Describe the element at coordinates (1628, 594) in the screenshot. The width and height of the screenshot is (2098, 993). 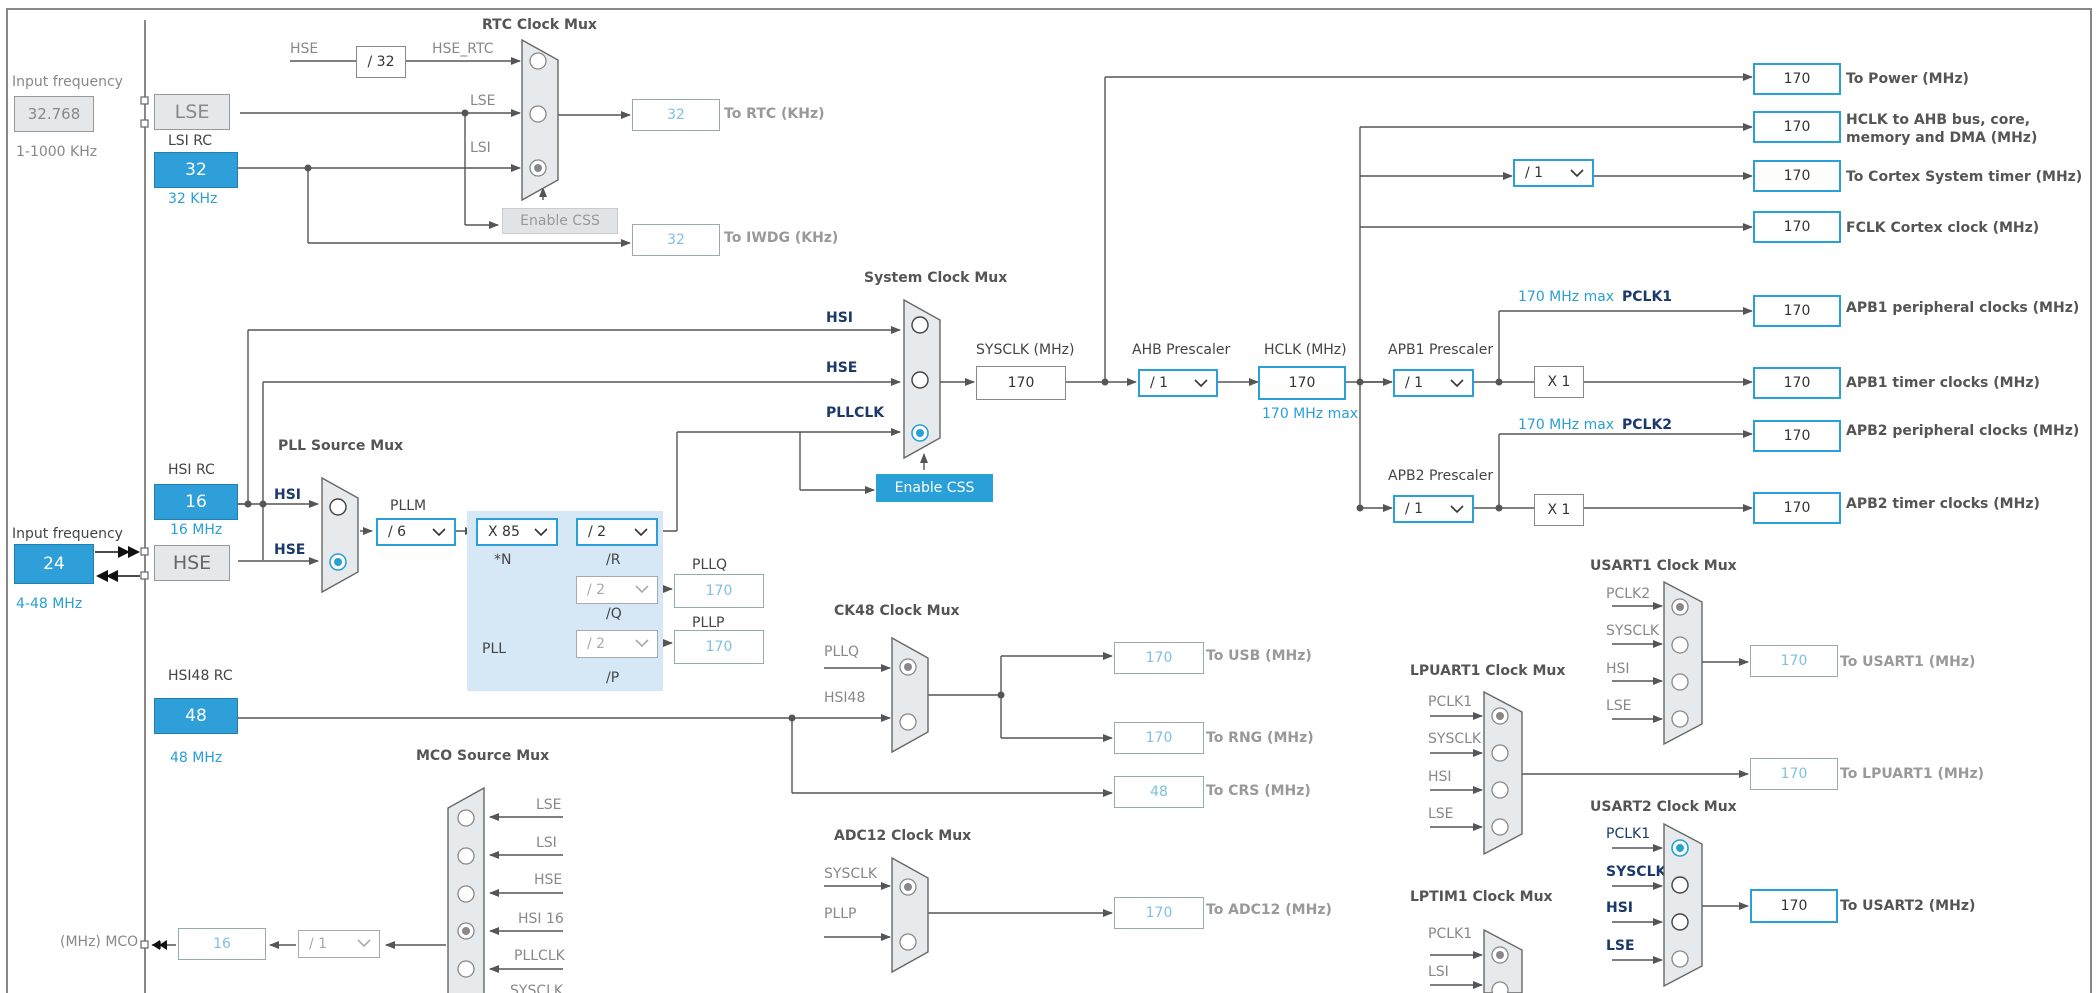
I see `usart1-input-pclk2: PCLK2` at that location.